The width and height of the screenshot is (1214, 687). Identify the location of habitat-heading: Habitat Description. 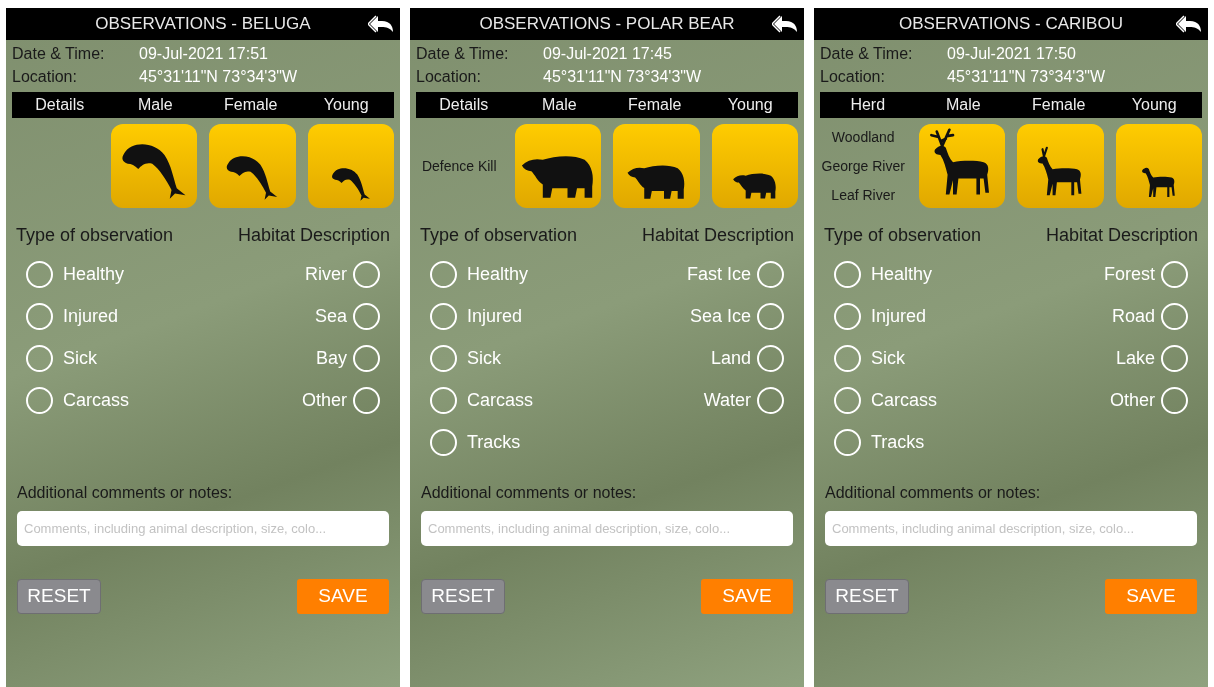
(717, 235).